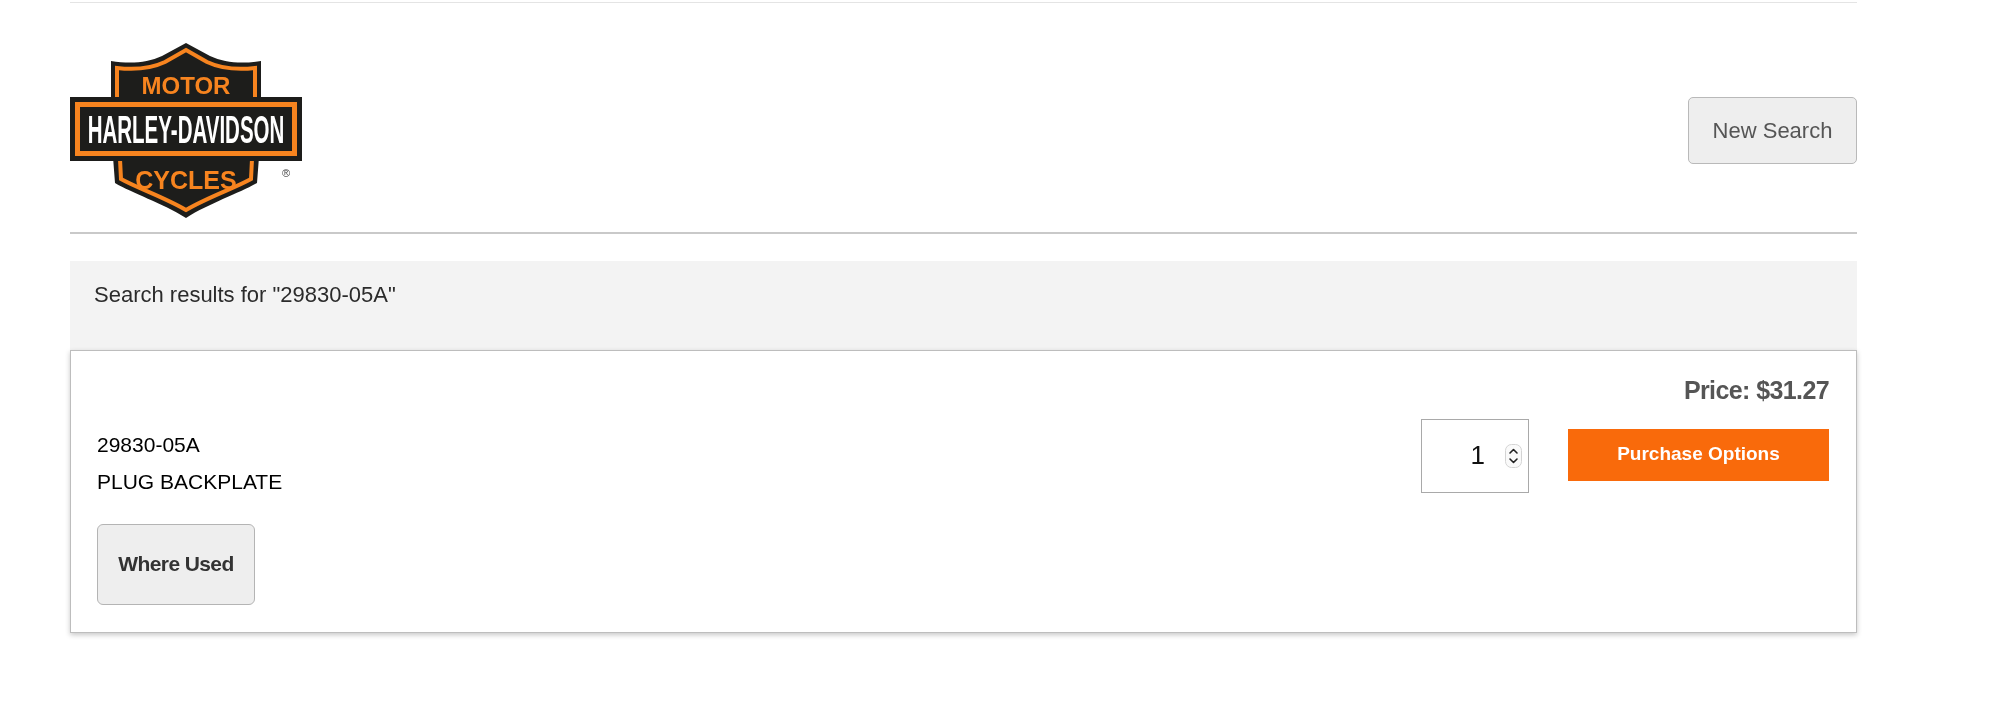 The width and height of the screenshot is (2000, 716). Describe the element at coordinates (1772, 130) in the screenshot. I see `new-search-button: New Search` at that location.